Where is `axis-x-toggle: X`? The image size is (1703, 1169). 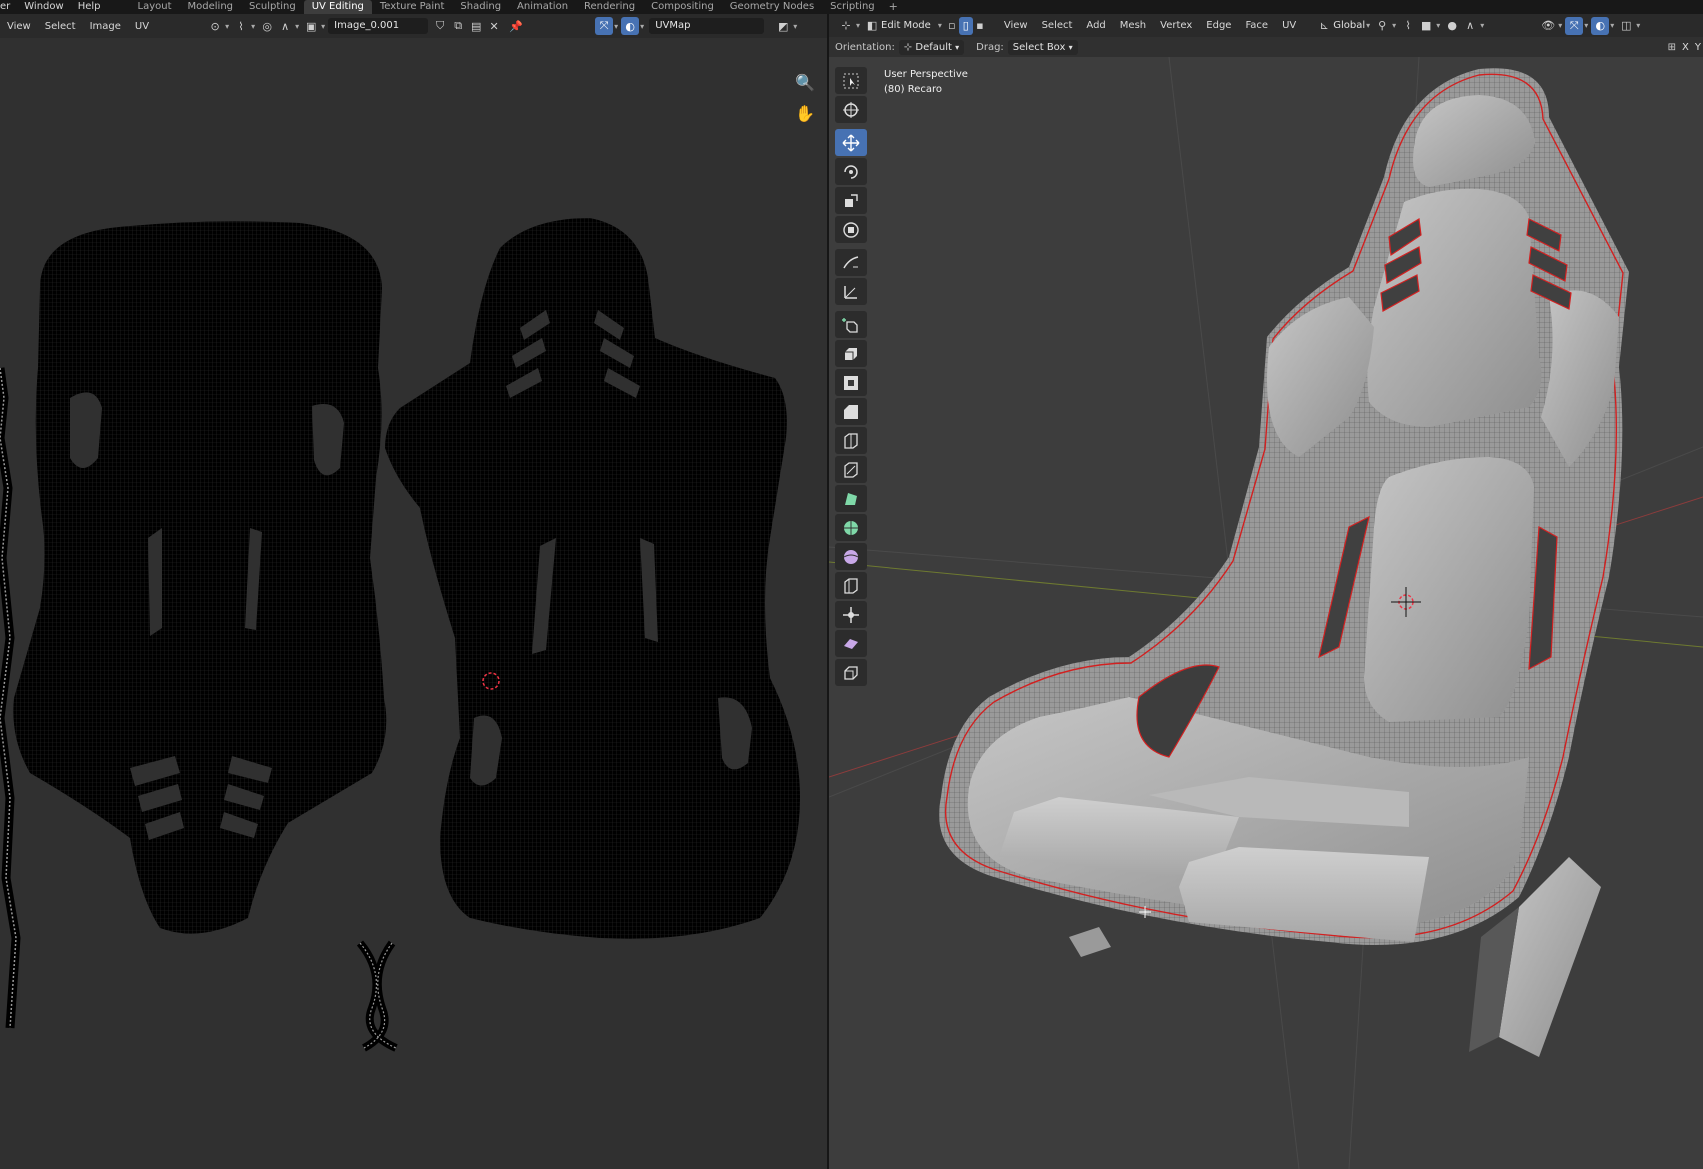
axis-x-toggle: X is located at coordinates (1685, 47).